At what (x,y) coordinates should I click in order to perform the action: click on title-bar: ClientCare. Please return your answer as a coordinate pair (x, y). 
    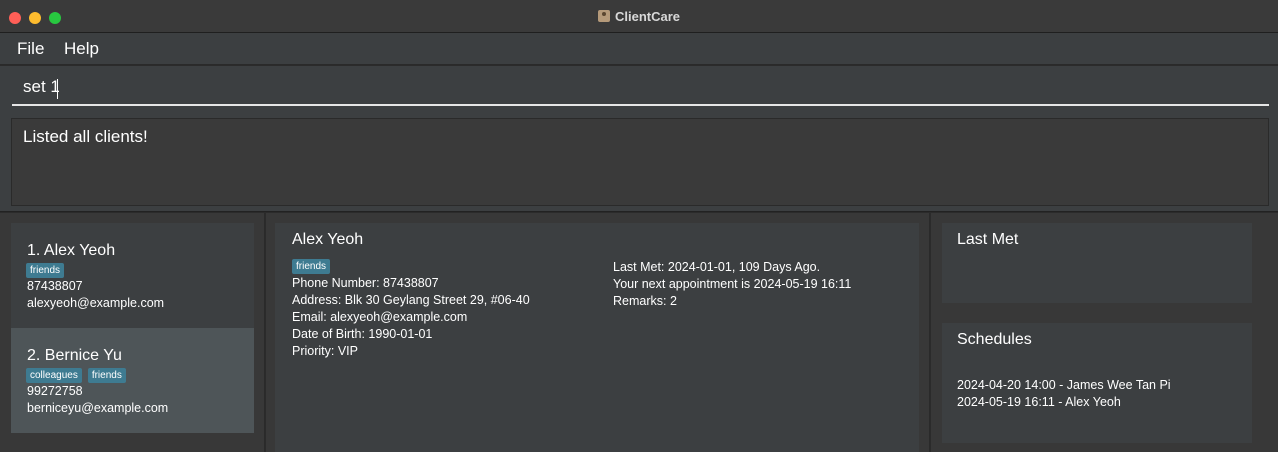
    Looking at the image, I should click on (639, 16).